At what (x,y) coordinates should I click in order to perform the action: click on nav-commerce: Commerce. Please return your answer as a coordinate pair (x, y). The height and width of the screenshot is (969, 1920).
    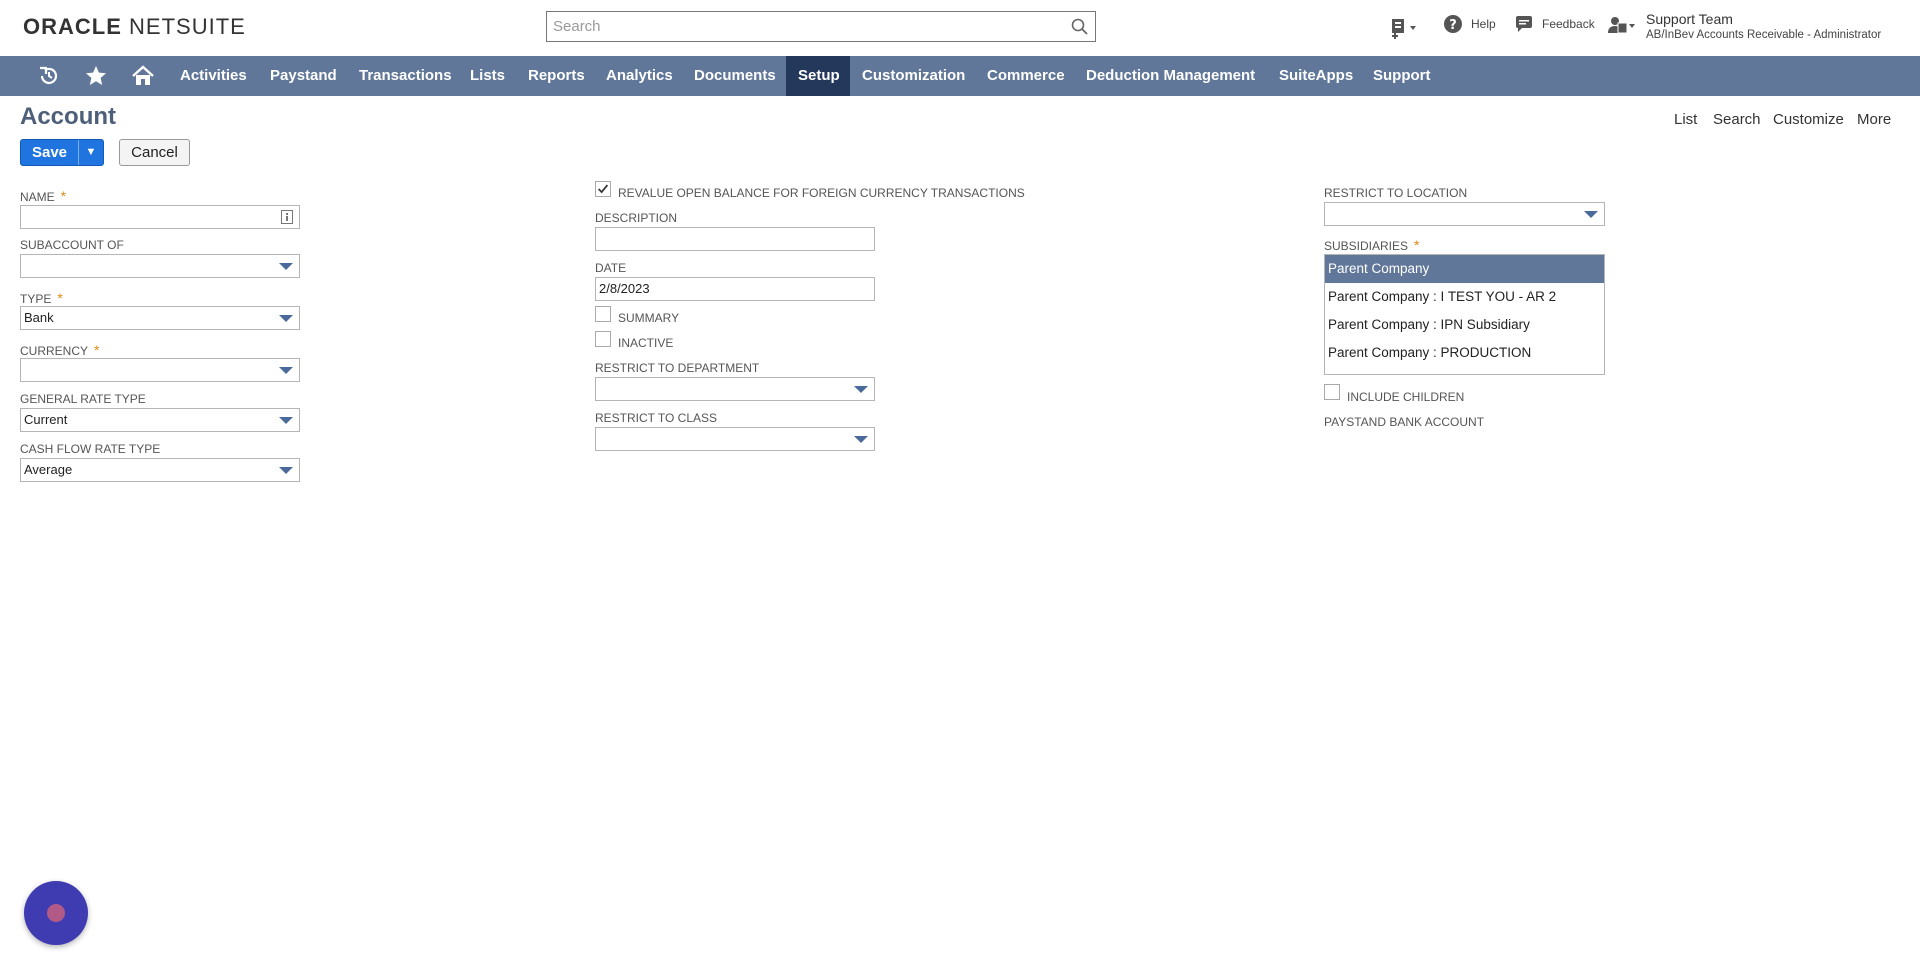
    Looking at the image, I should click on (1026, 76).